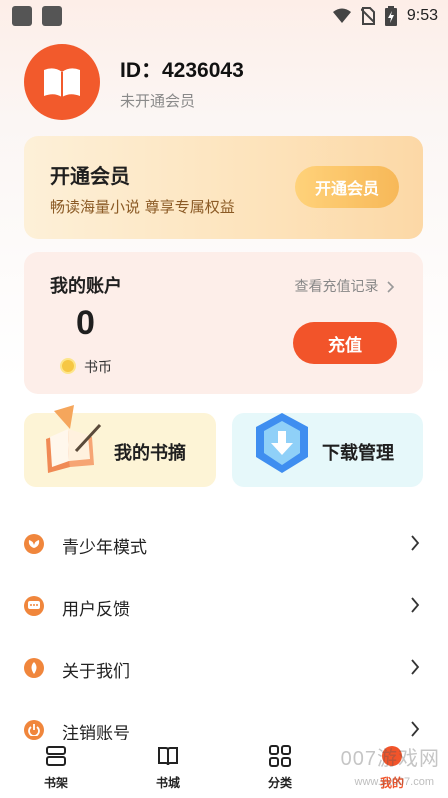  I want to click on download-icon, so click(282, 443).